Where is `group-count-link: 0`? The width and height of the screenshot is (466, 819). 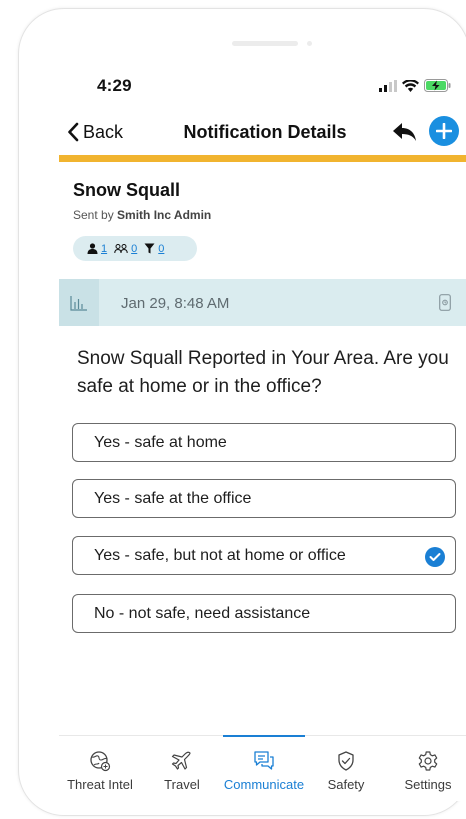 group-count-link: 0 is located at coordinates (134, 249).